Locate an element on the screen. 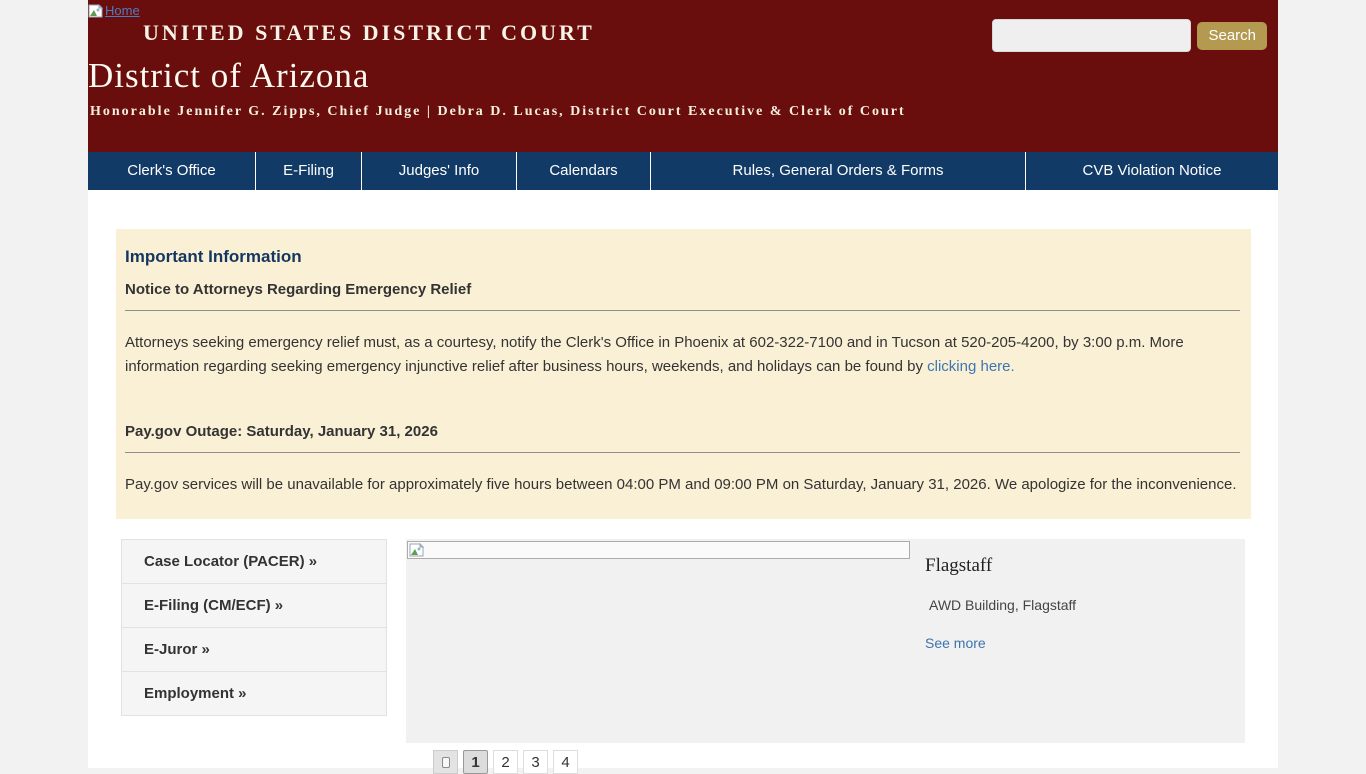 The width and height of the screenshot is (1366, 774). district-title: District of Arizona is located at coordinates (229, 75).